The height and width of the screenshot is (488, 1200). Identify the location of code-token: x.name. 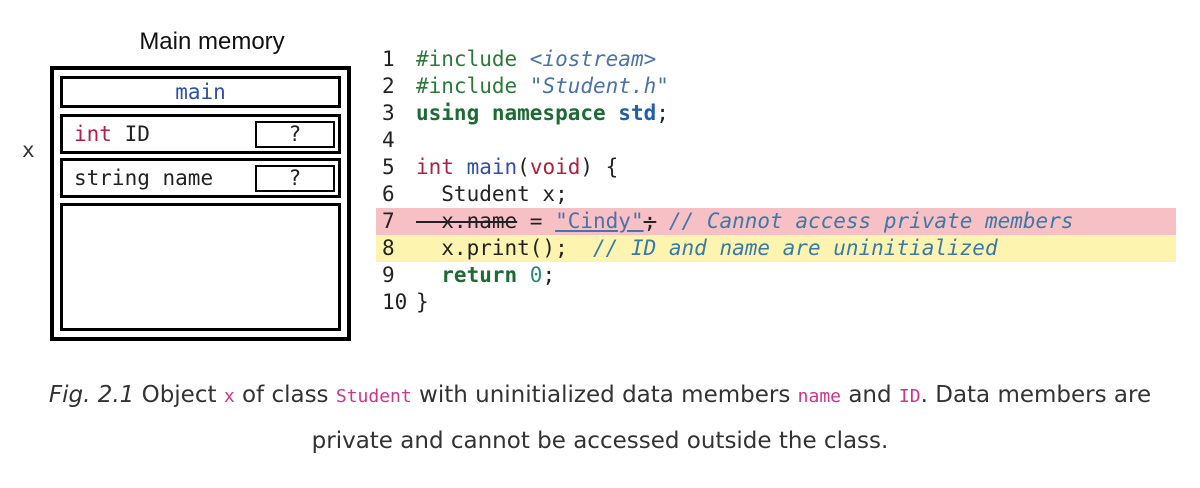
(467, 221).